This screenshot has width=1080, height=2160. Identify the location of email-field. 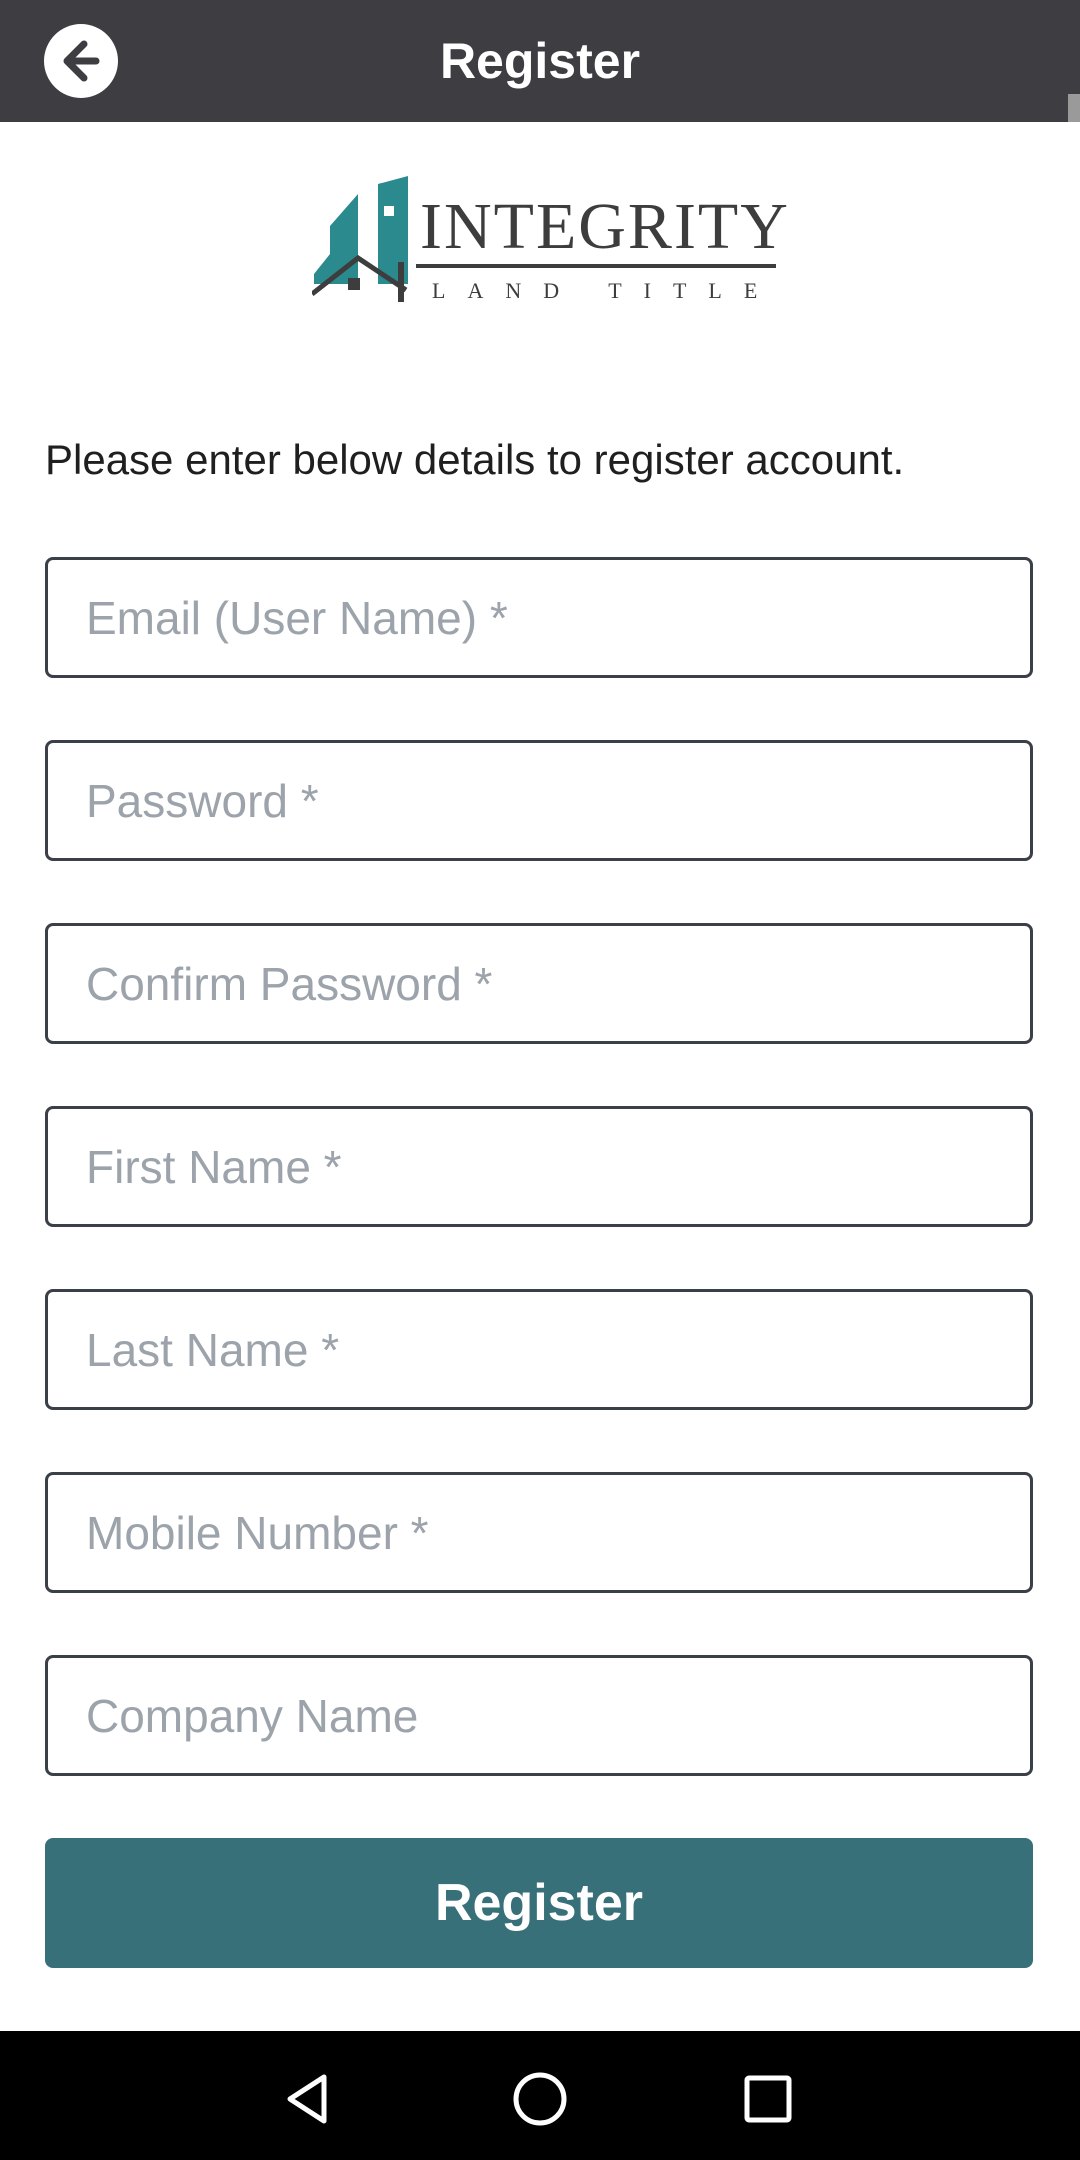
(539, 617).